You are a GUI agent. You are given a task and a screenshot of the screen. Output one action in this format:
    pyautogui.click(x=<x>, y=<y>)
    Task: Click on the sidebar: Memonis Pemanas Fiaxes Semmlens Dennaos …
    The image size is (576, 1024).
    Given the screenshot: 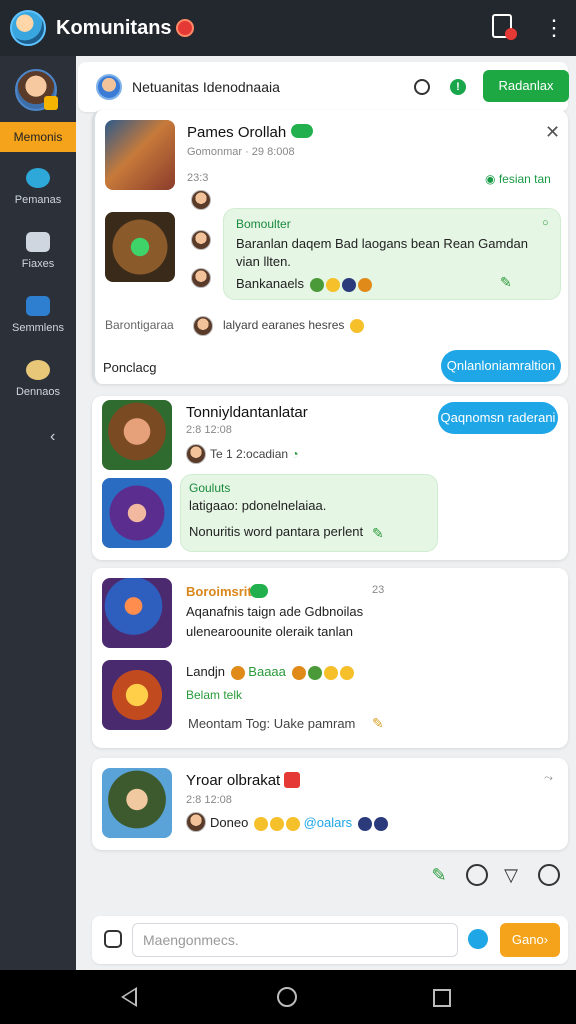 What is the action you would take?
    pyautogui.click(x=38, y=513)
    